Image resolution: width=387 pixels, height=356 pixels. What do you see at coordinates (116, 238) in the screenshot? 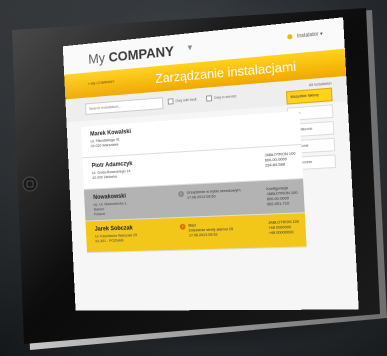
I see `installation-address: Ul. Kasztanów Warszaw 25 61-301 - POZNAŃ` at bounding box center [116, 238].